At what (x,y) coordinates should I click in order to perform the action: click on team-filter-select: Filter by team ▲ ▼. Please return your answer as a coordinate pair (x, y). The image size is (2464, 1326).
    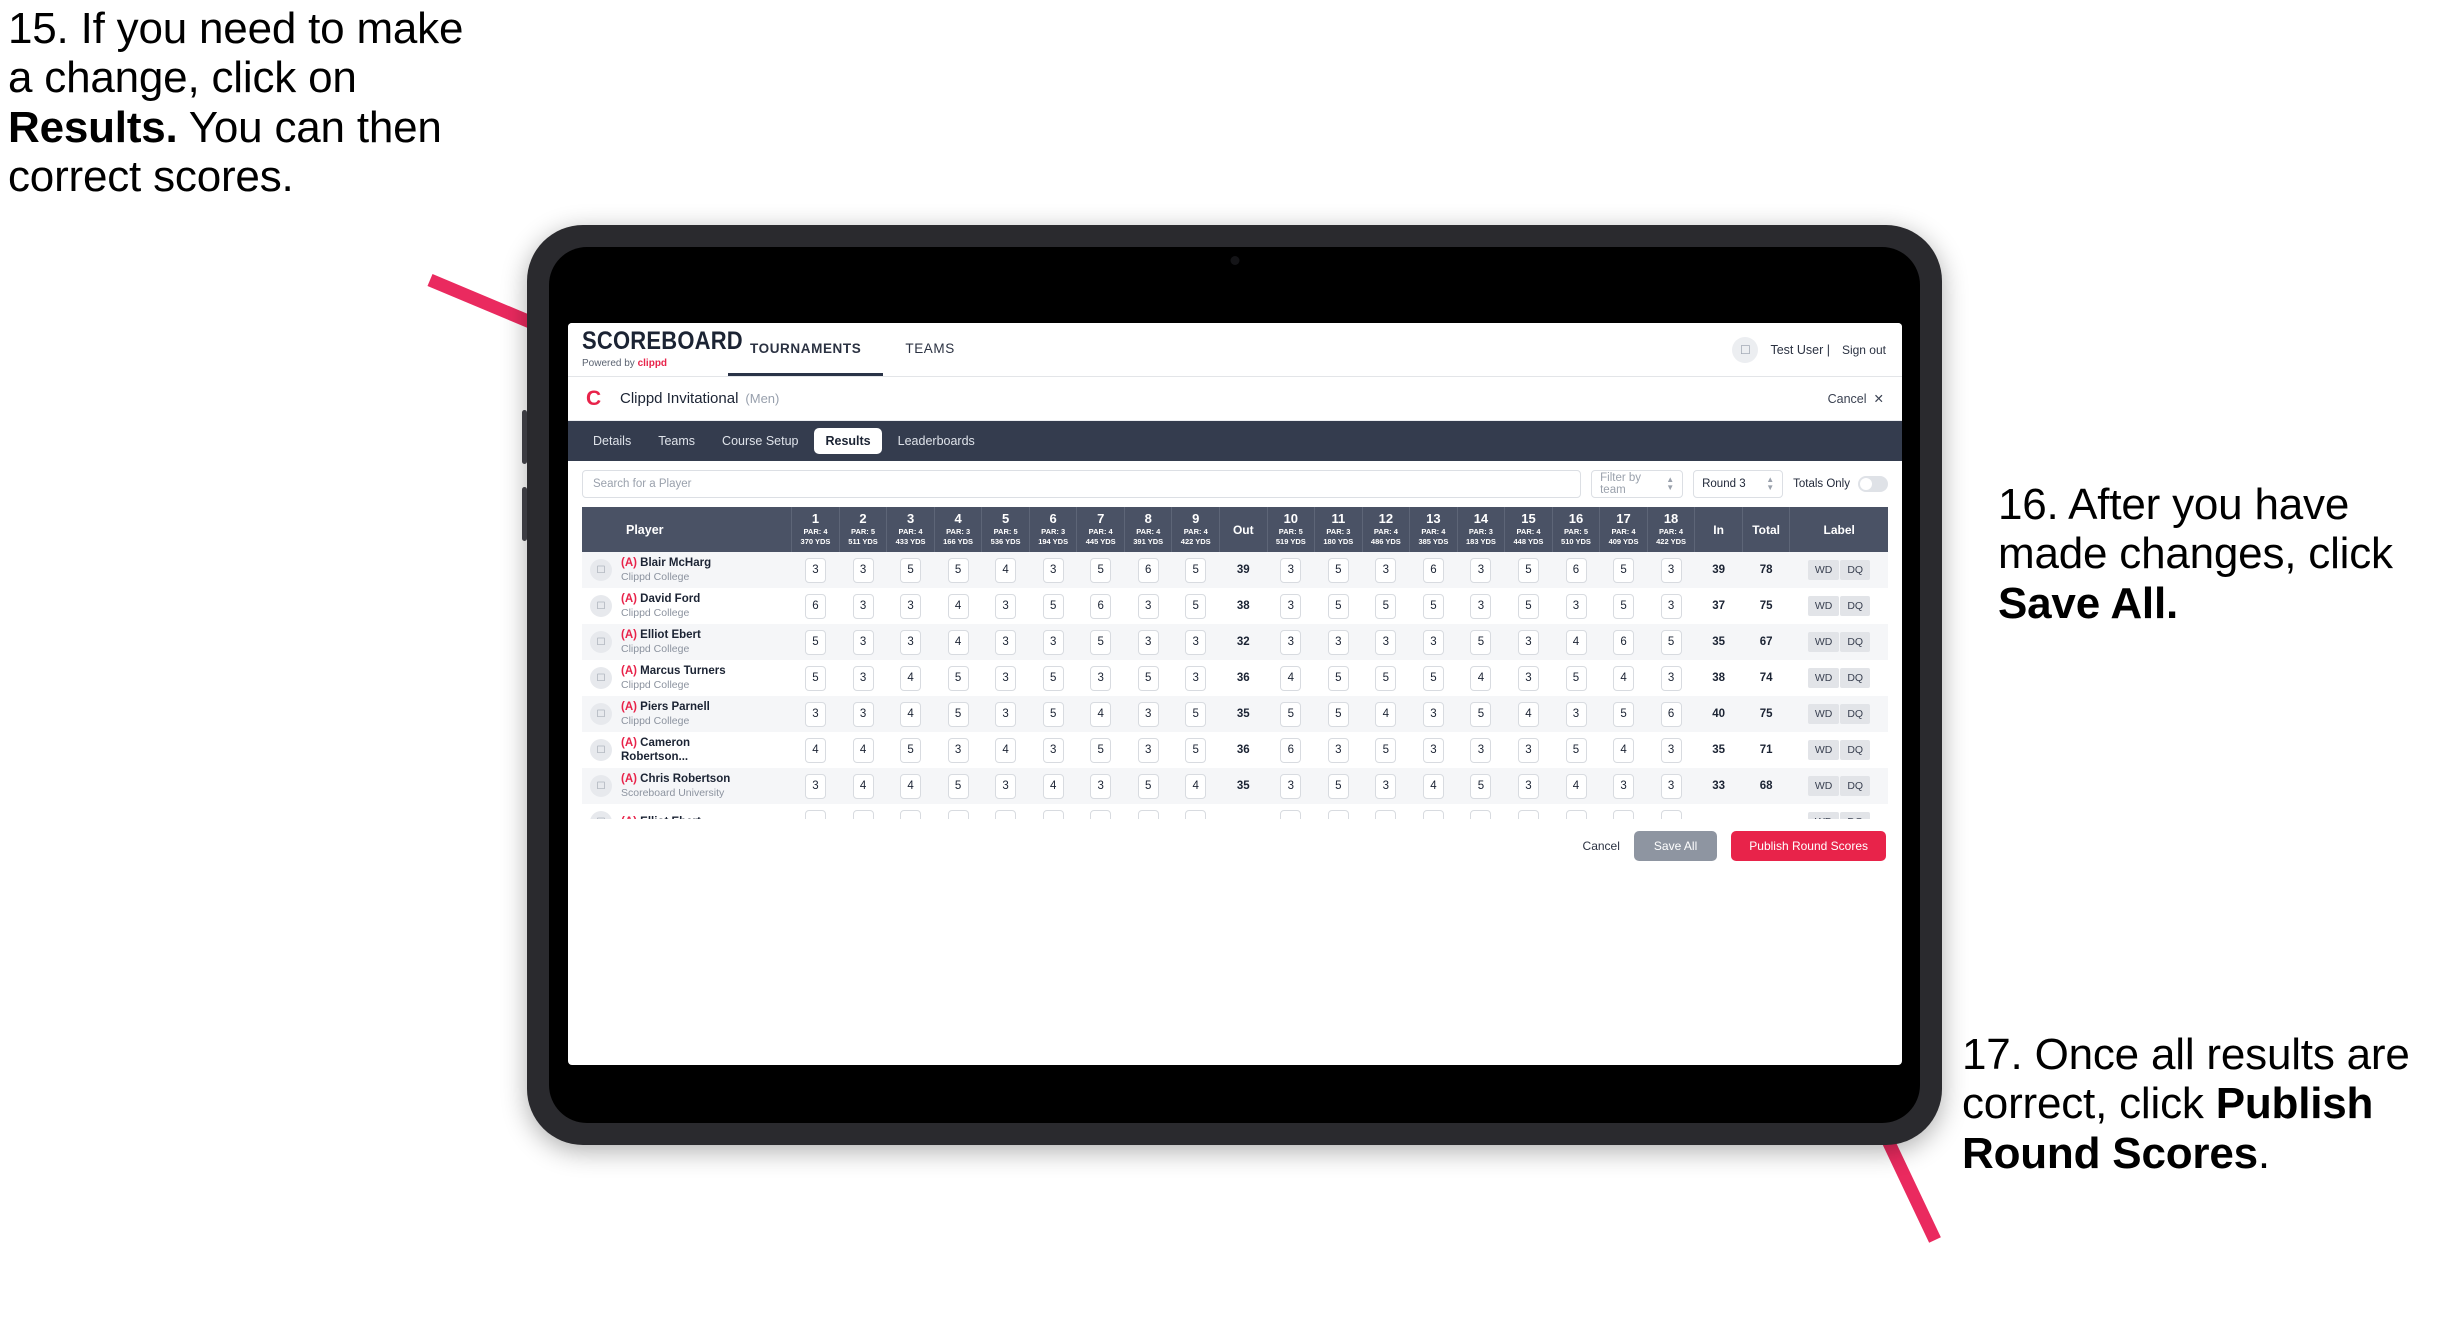
    Looking at the image, I should click on (1637, 484).